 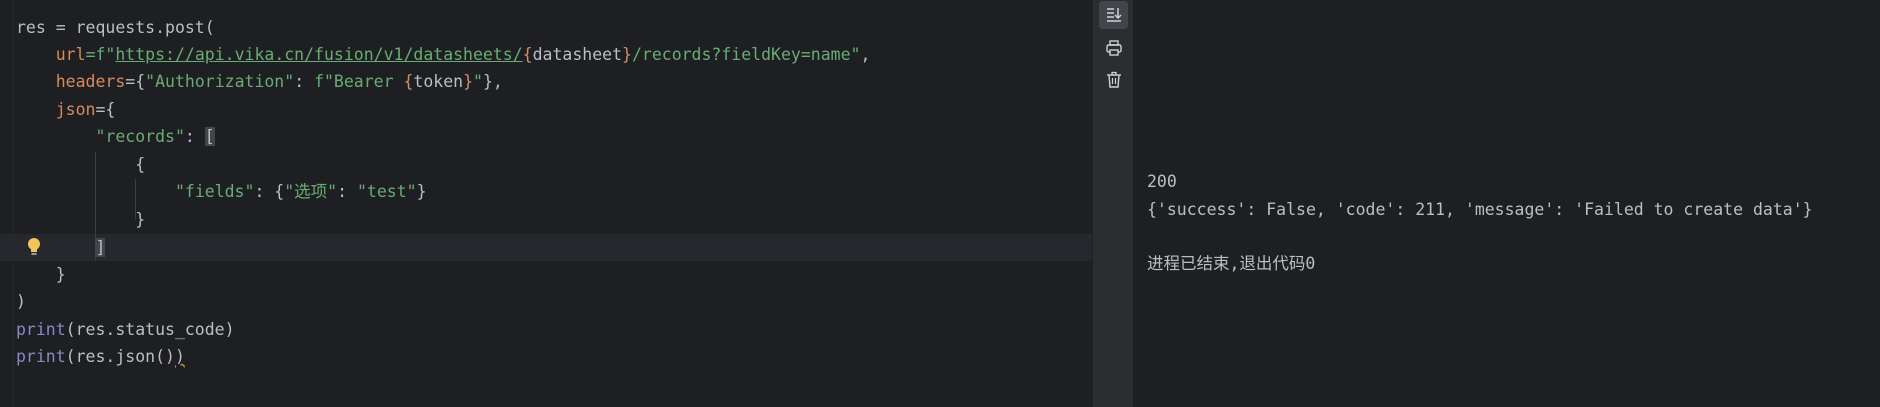 What do you see at coordinates (140, 164) in the screenshot?
I see `code-line-6: {` at bounding box center [140, 164].